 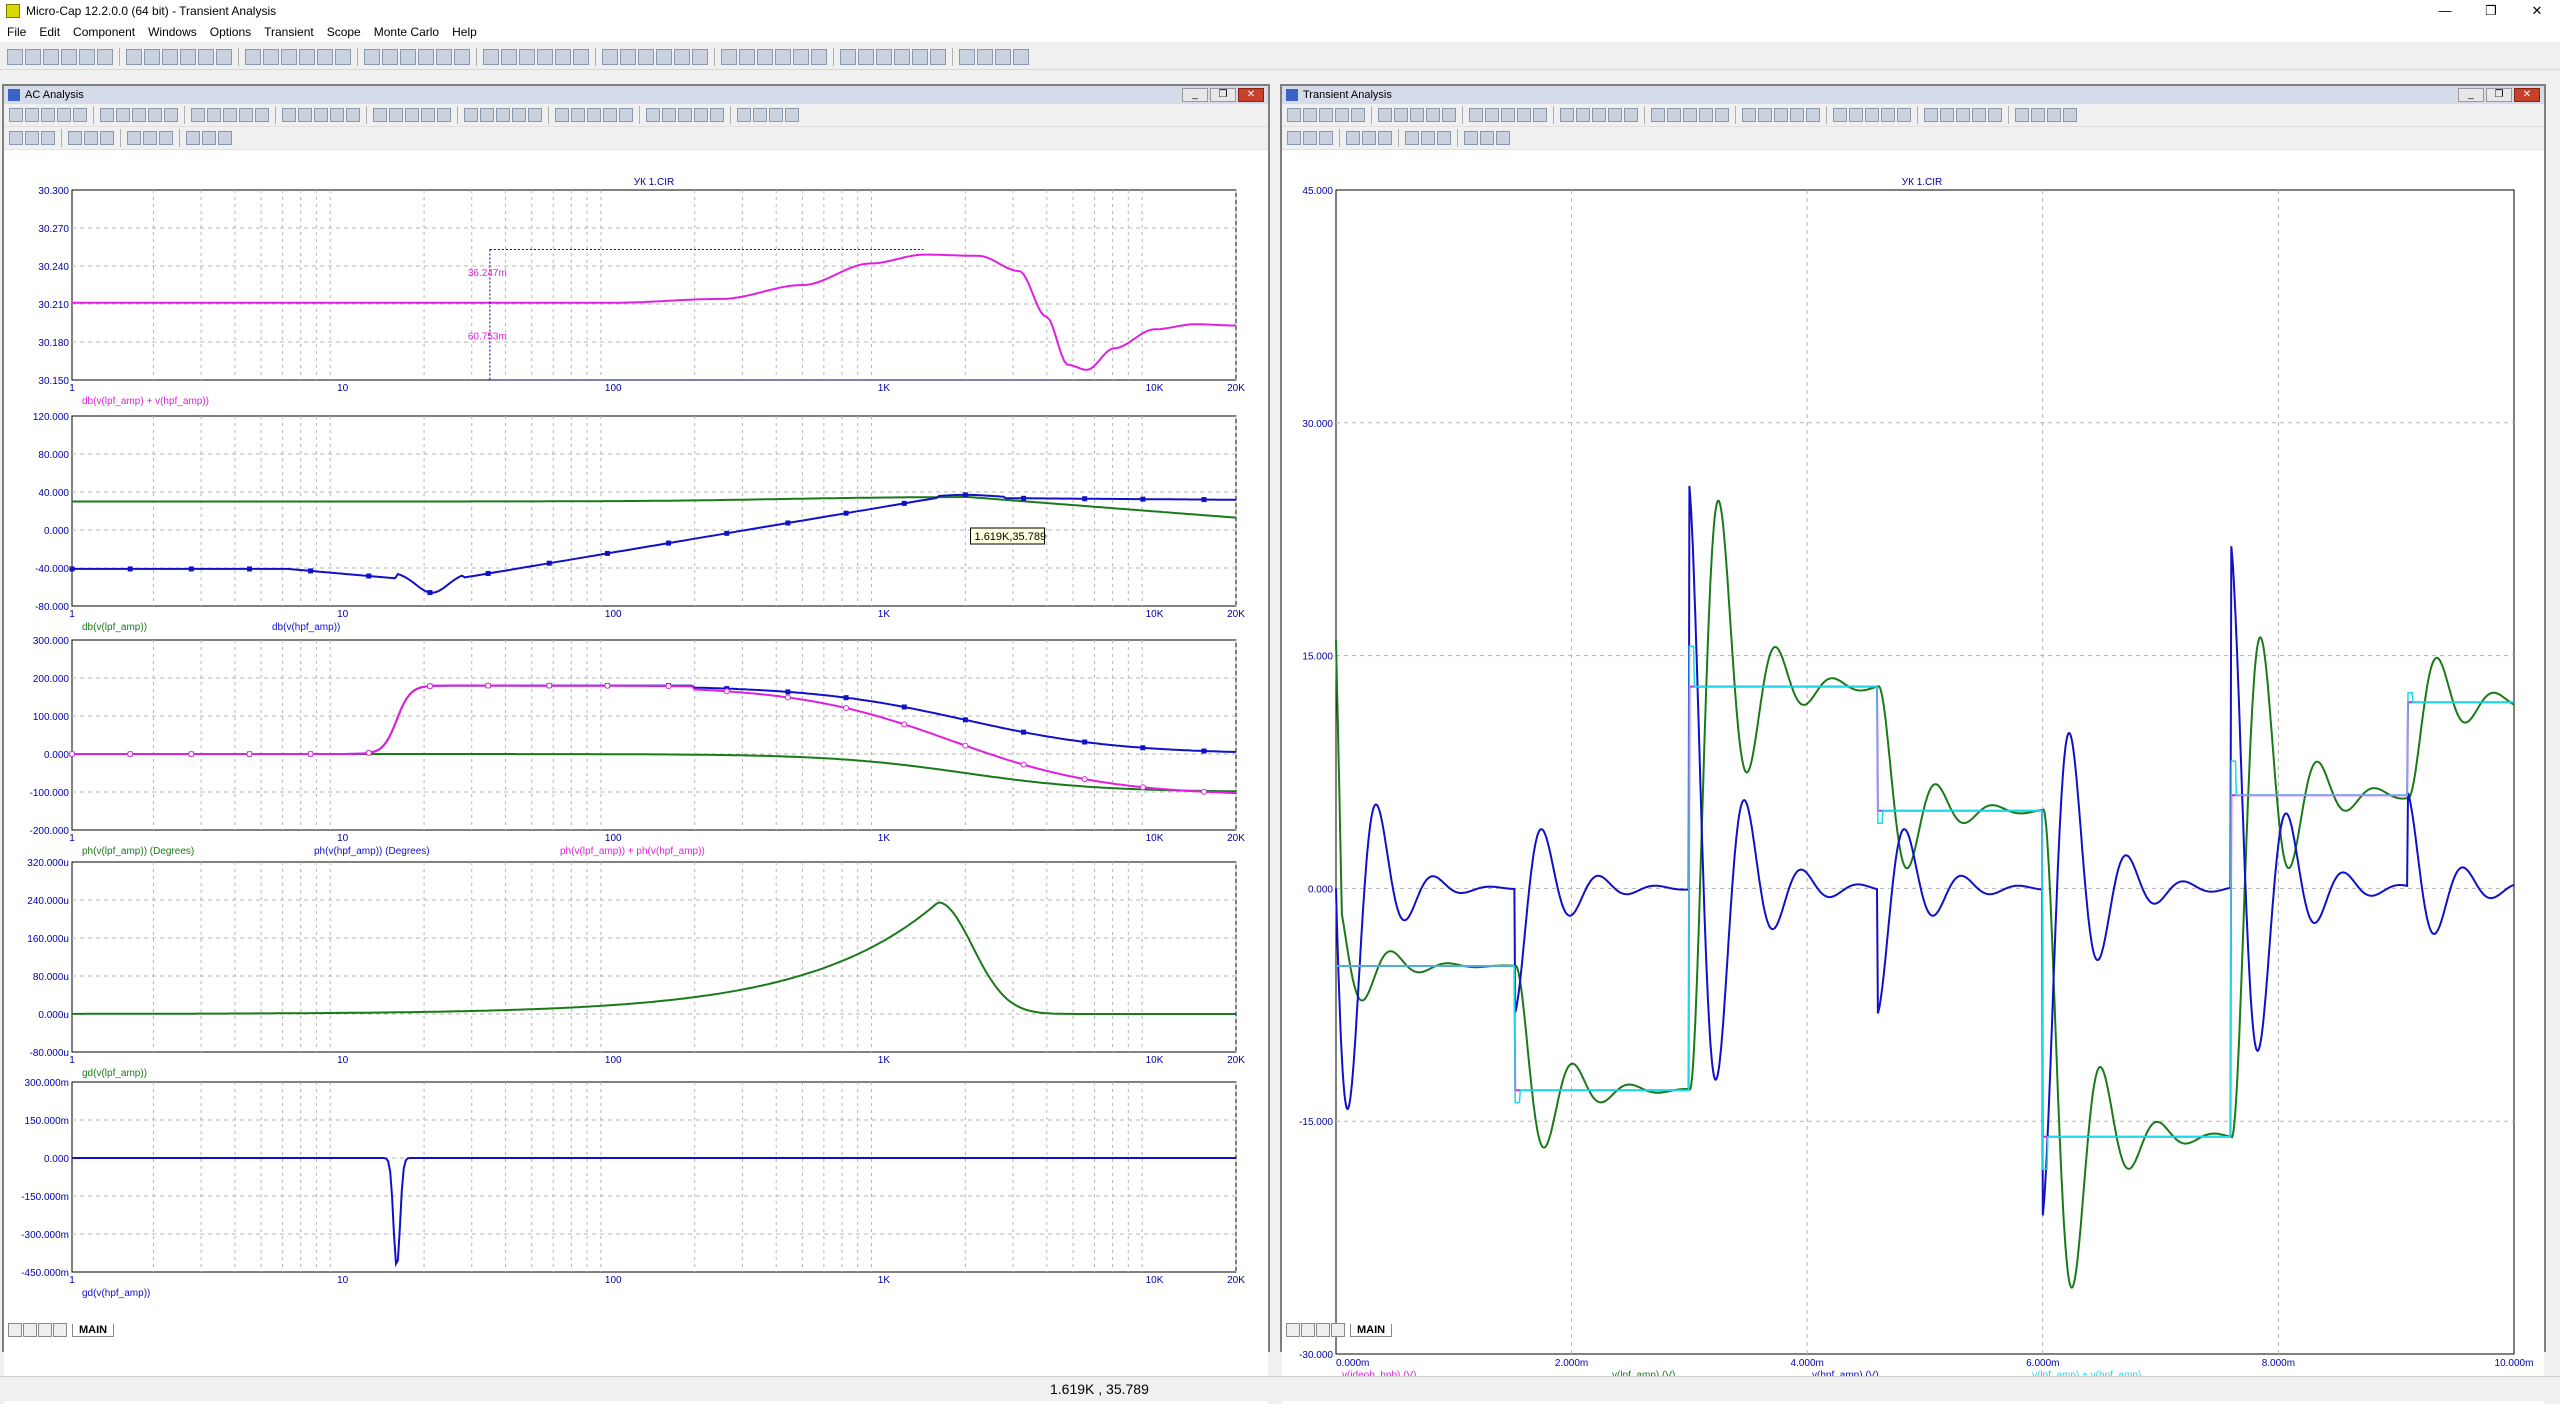 I want to click on tran-restore-button: ❐, so click(x=2499, y=95).